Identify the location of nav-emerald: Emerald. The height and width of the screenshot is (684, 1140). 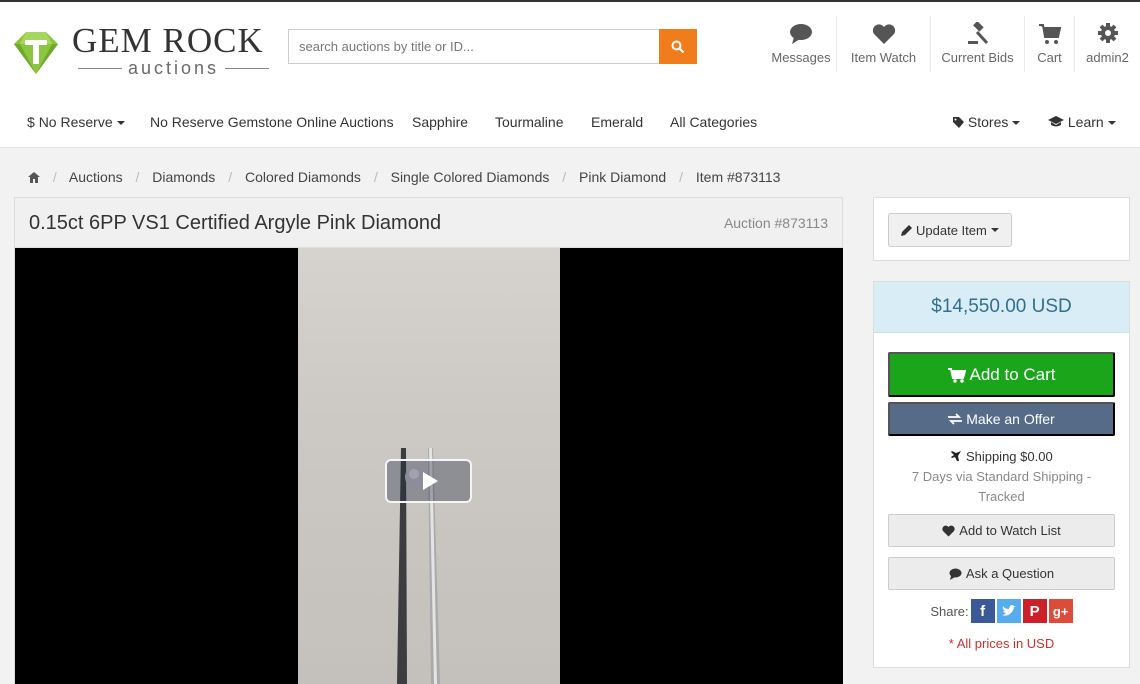
(617, 122).